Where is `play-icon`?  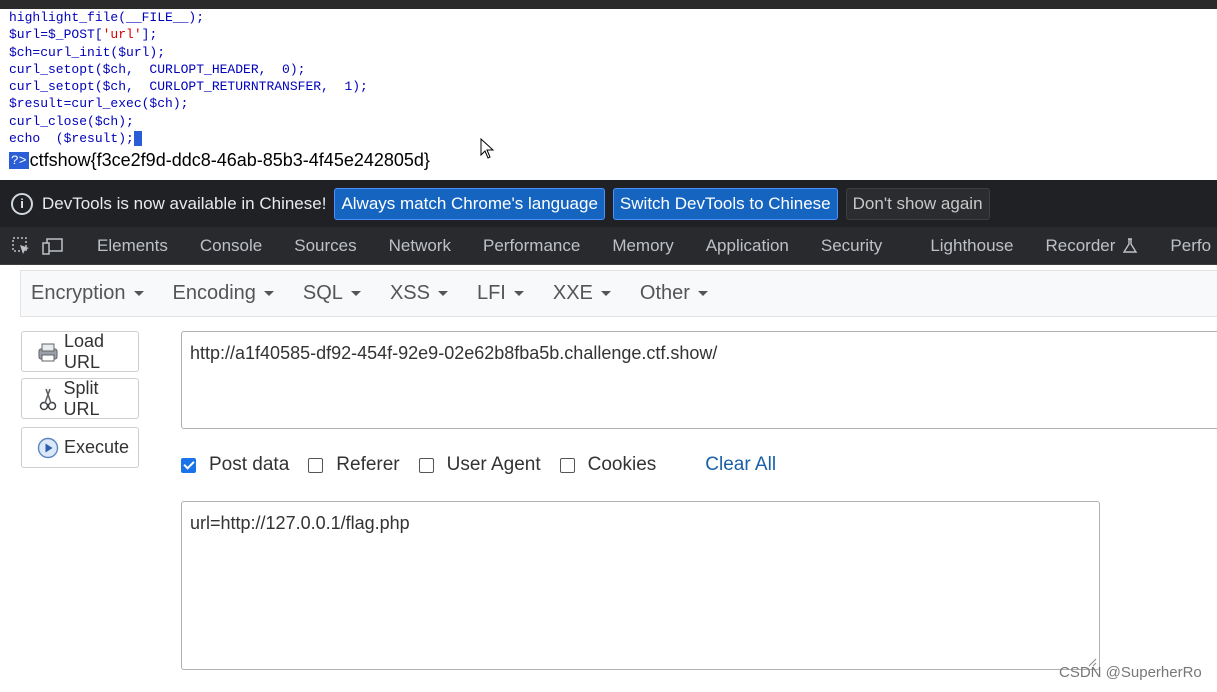 play-icon is located at coordinates (48, 448).